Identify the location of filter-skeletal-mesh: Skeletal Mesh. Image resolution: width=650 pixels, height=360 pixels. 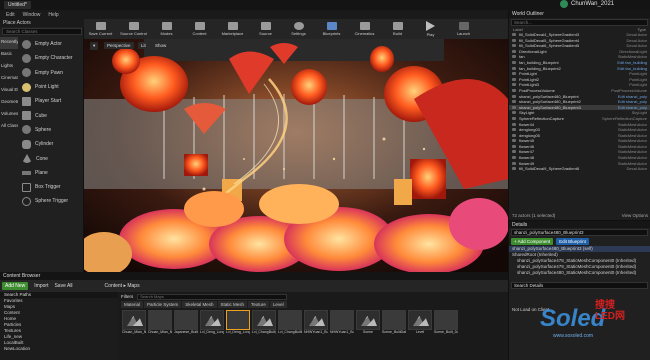
(199, 304).